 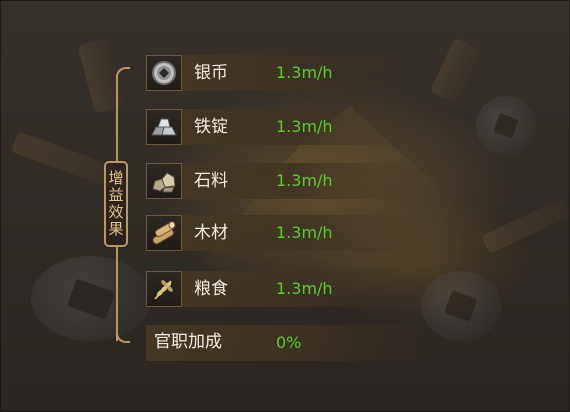 What do you see at coordinates (123, 338) in the screenshot?
I see `bracket-bottom-curl` at bounding box center [123, 338].